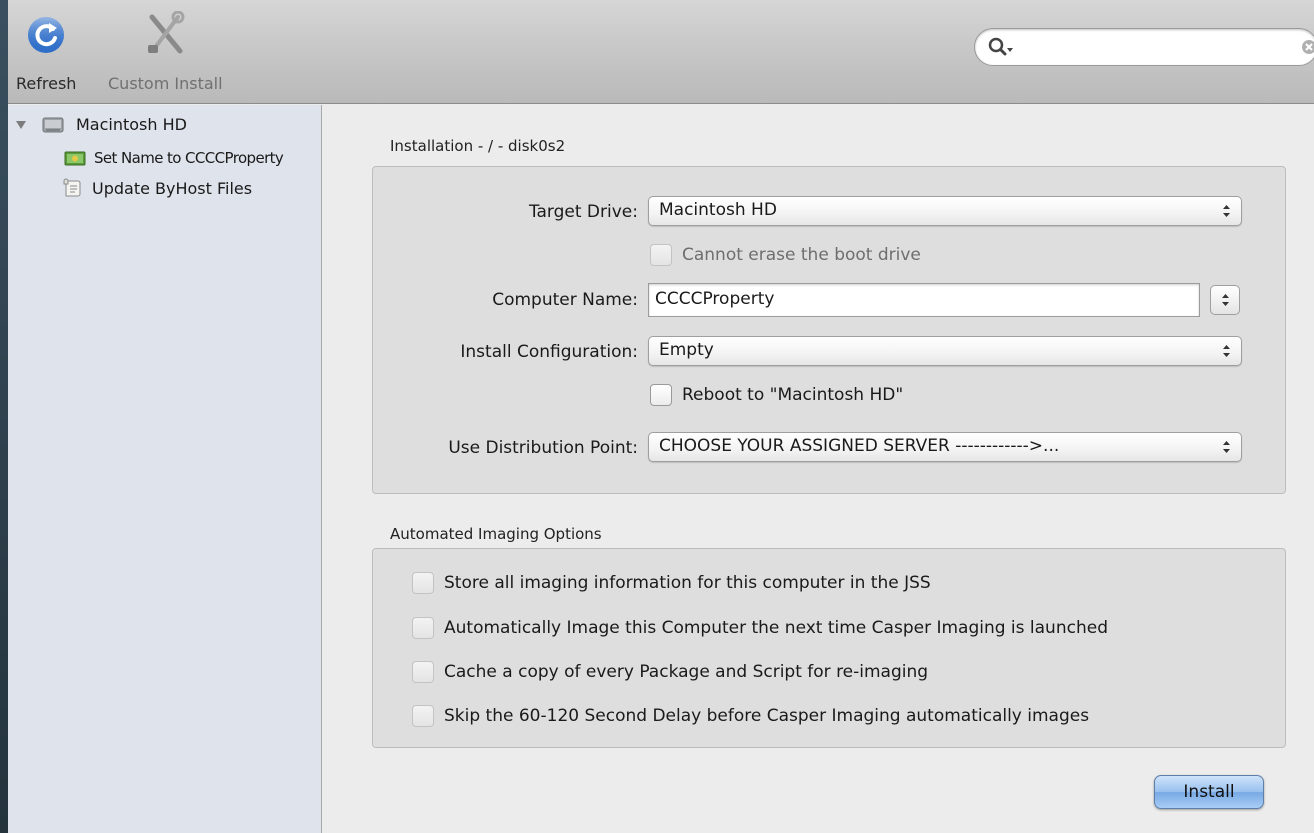 This screenshot has width=1314, height=833. I want to click on sidebar-item-label: Update ByHost Files, so click(172, 188).